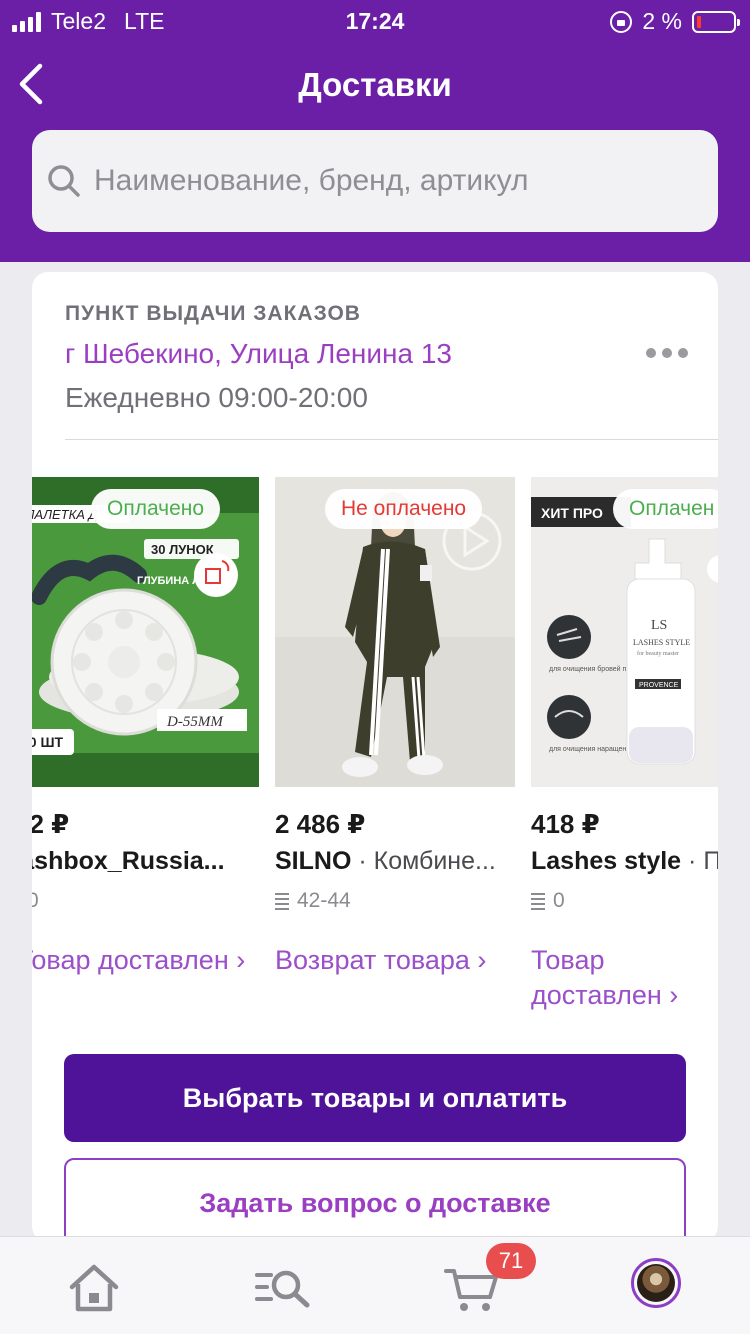  I want to click on image-caption: ПАЛЕТКА Д, so click(65, 514).